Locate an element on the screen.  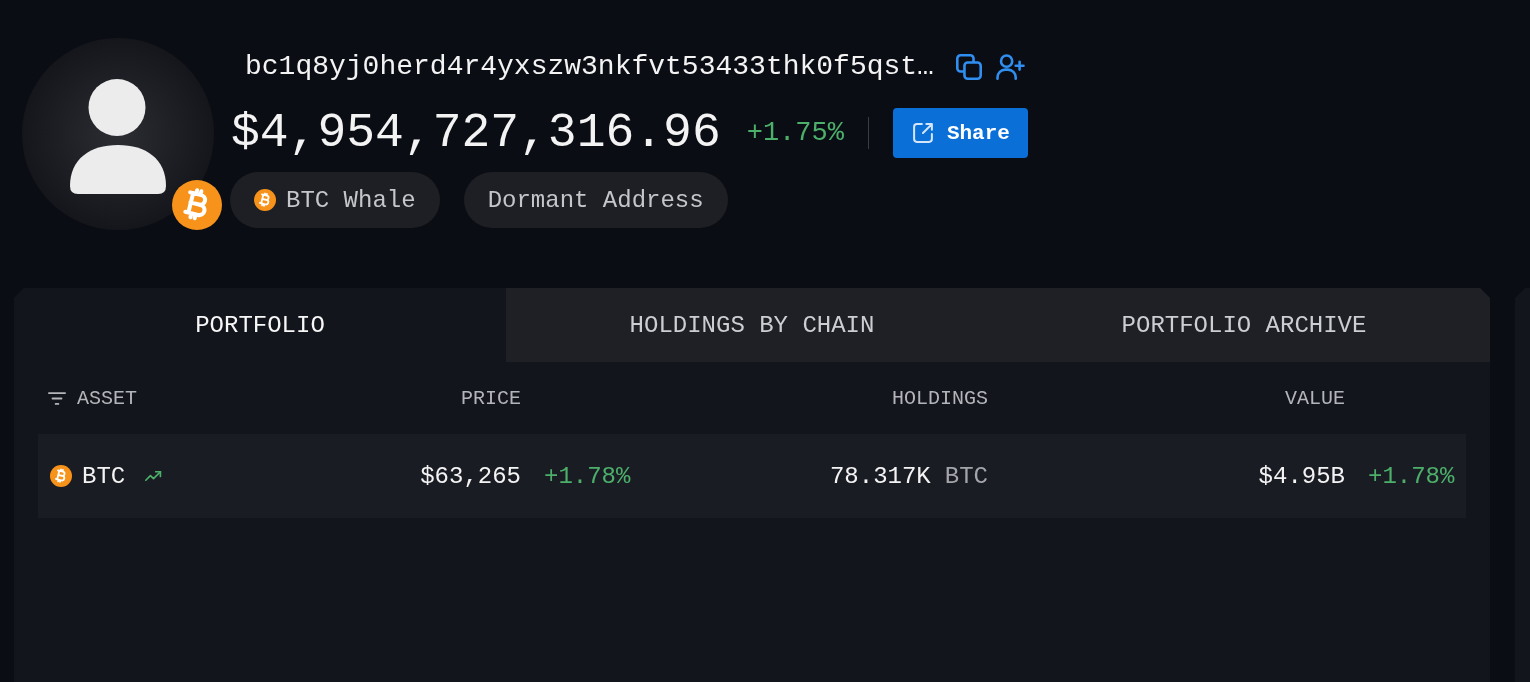
column-header: HOLDINGS is located at coordinates (940, 398).